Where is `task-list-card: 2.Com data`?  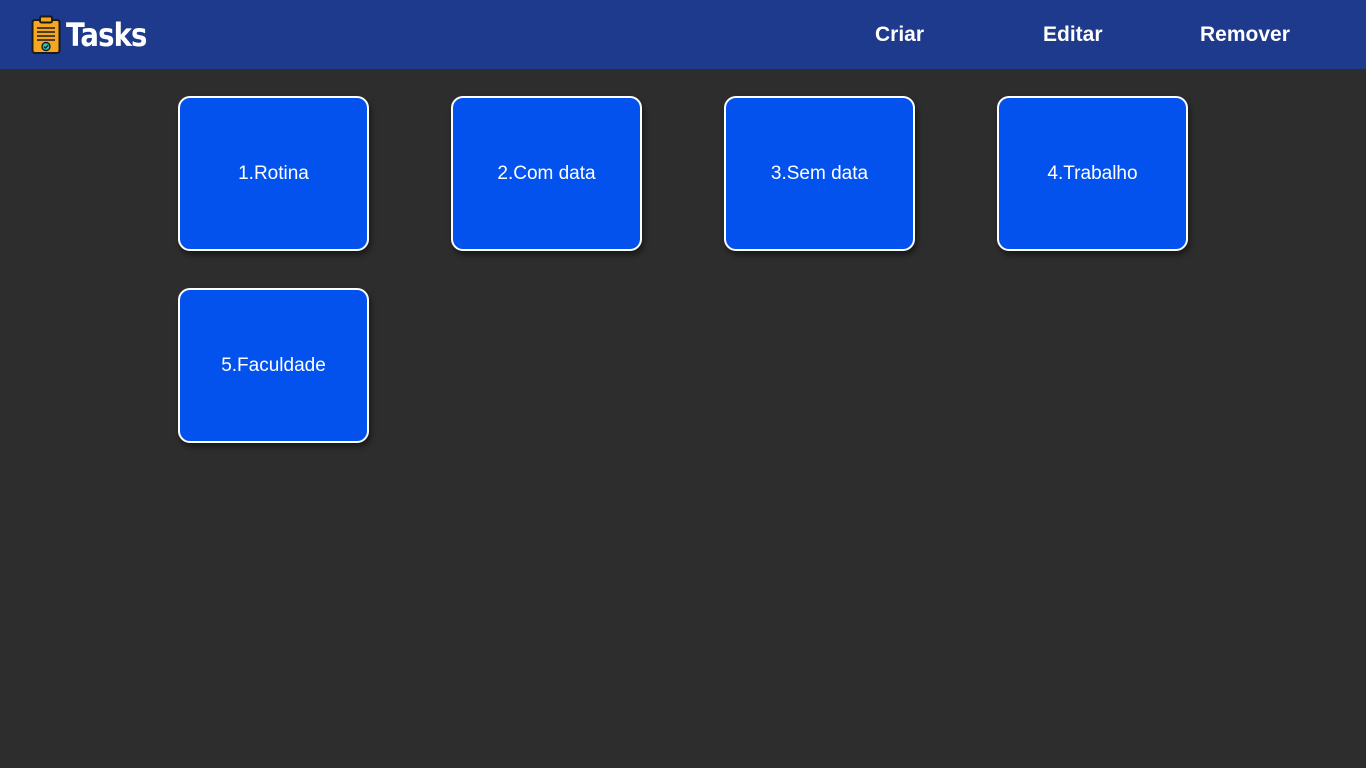 task-list-card: 2.Com data is located at coordinates (546, 173).